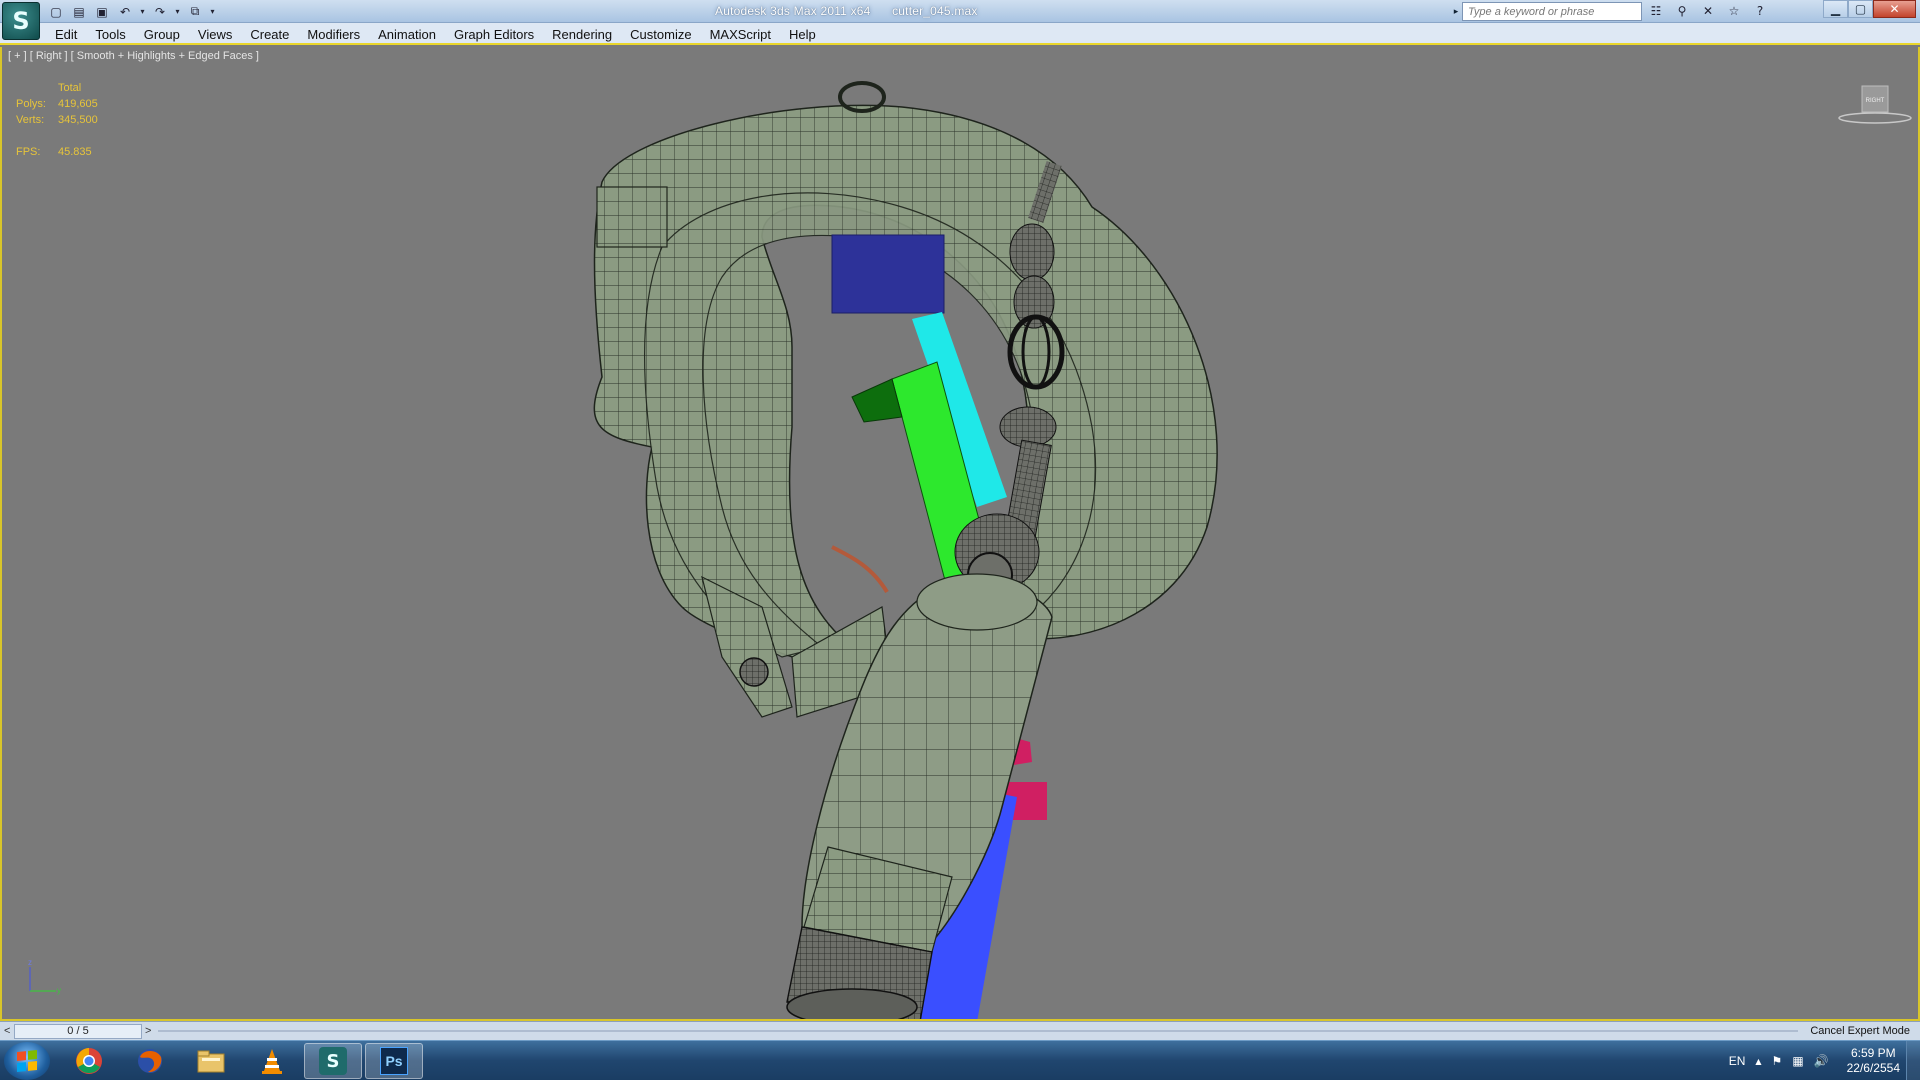  Describe the element at coordinates (978, 1031) in the screenshot. I see `time-slider-track` at that location.